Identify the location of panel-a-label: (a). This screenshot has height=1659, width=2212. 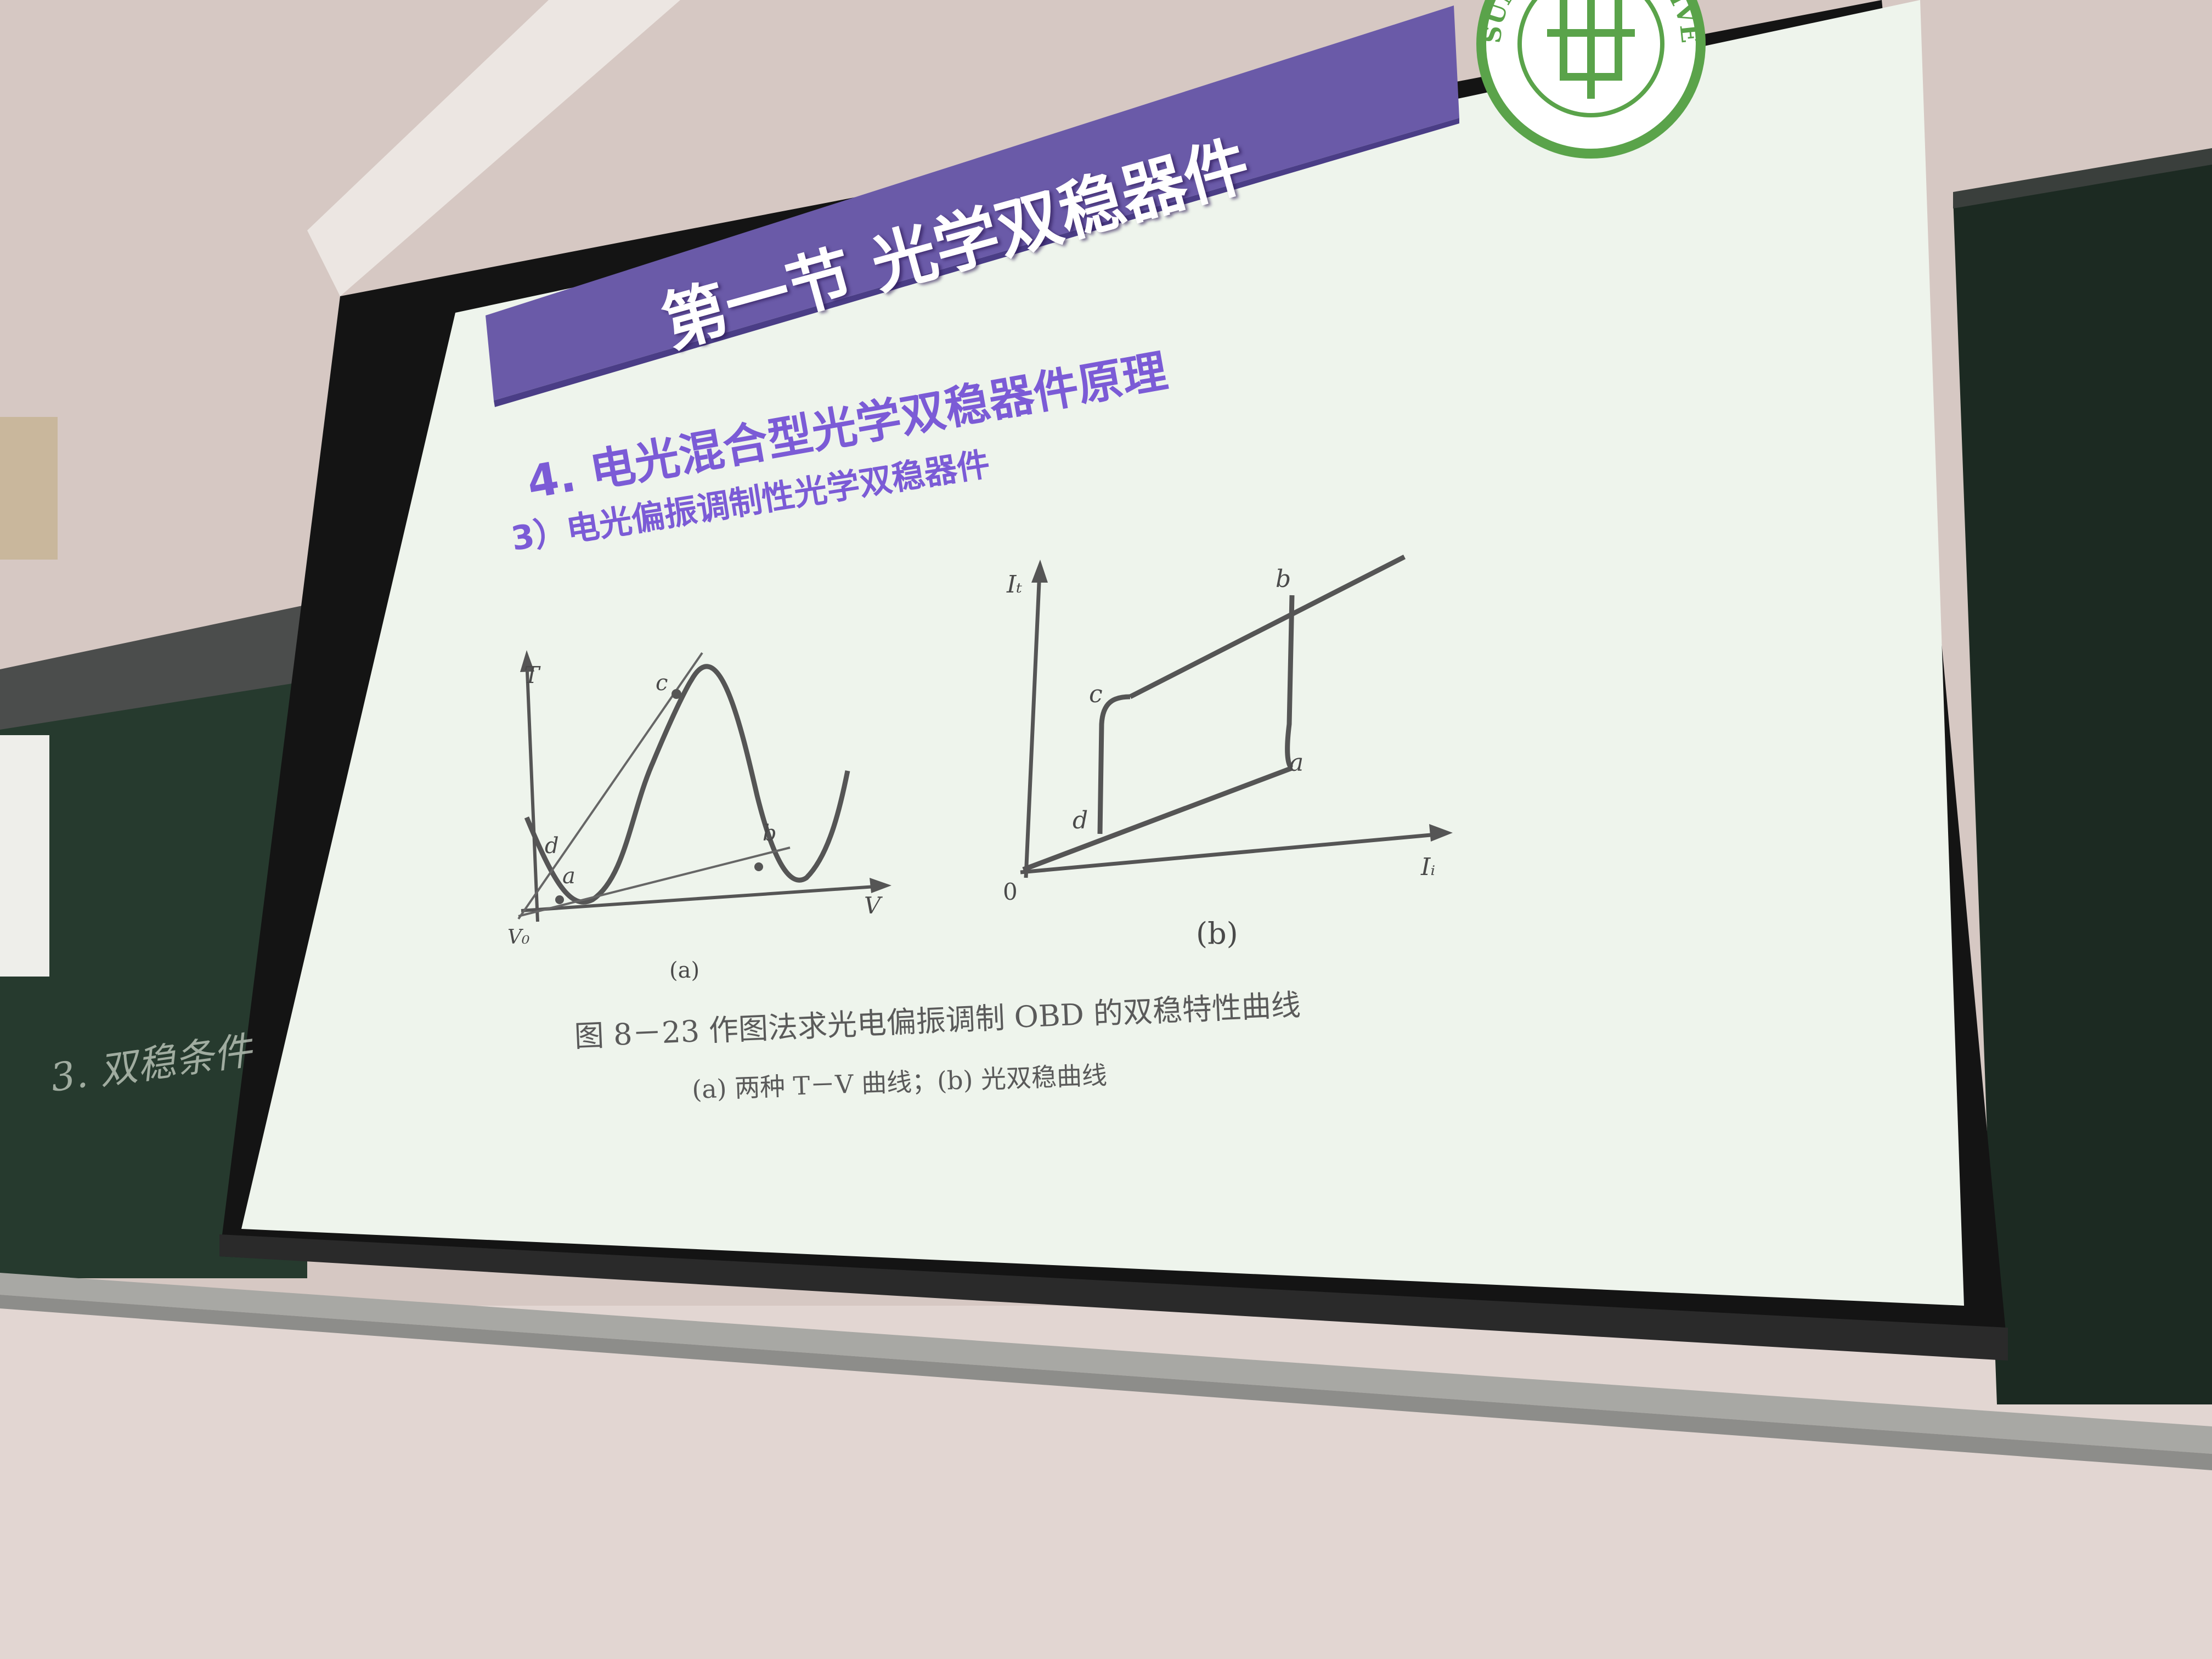
(684, 971).